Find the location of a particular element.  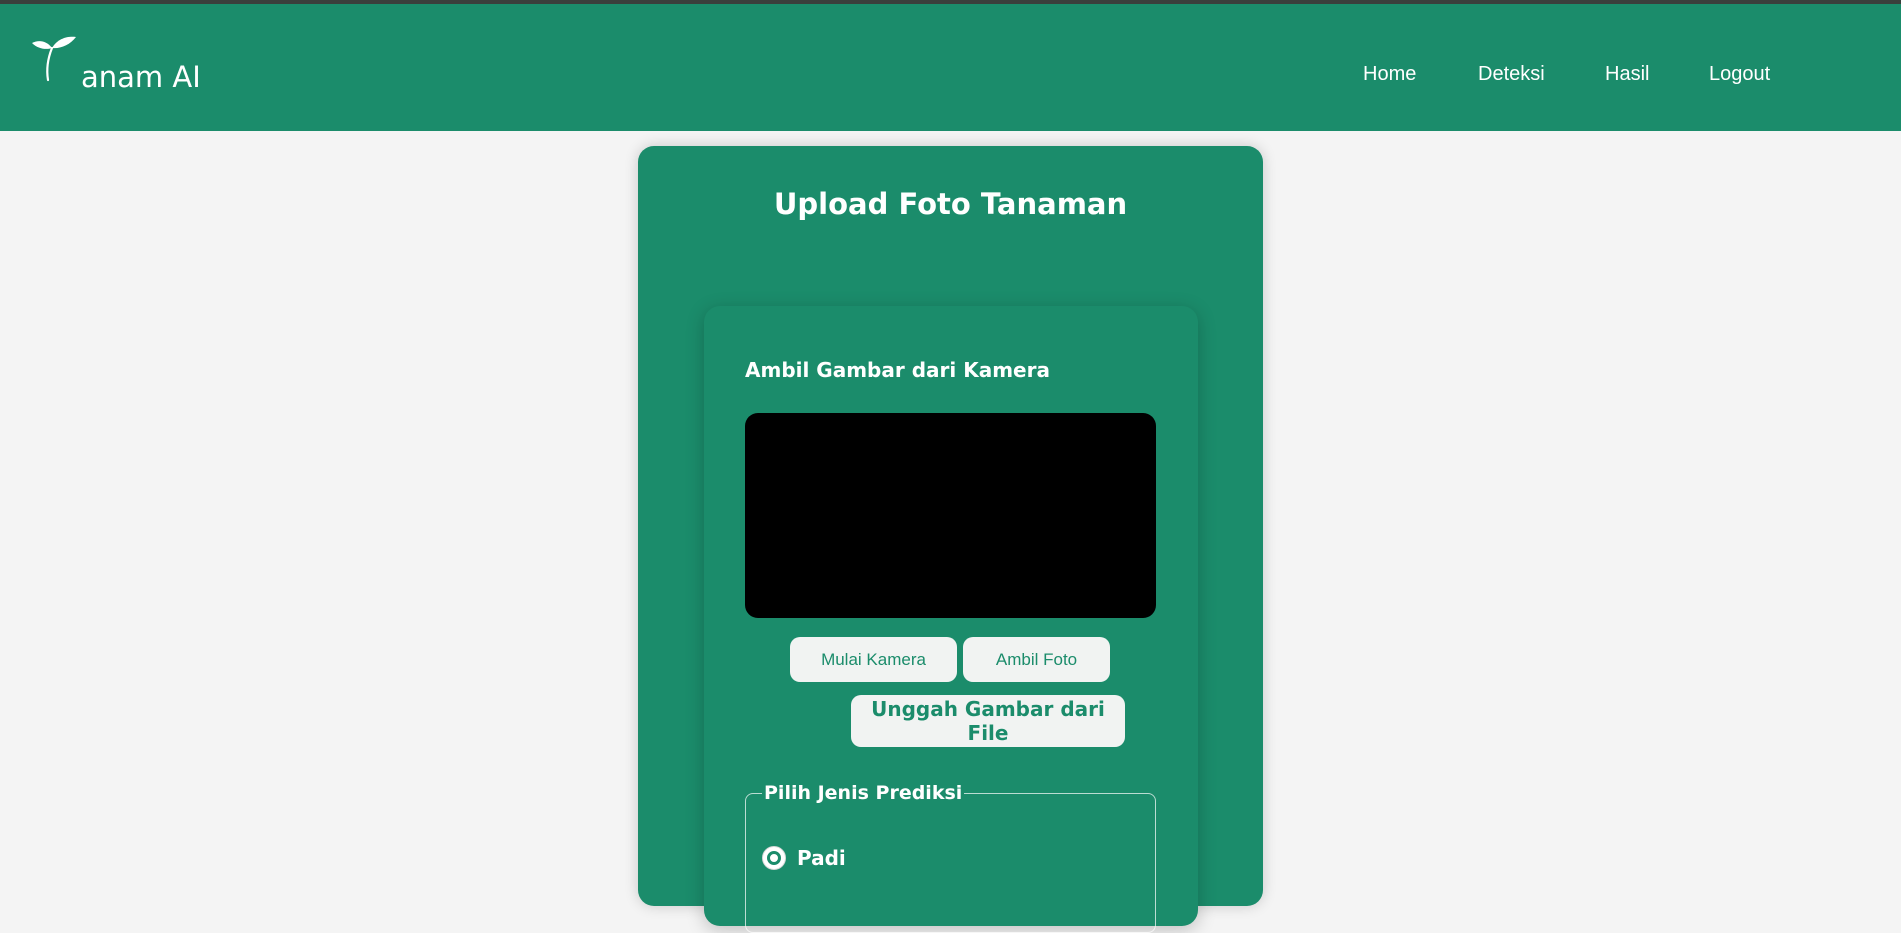

radio-label: Padi is located at coordinates (821, 858).